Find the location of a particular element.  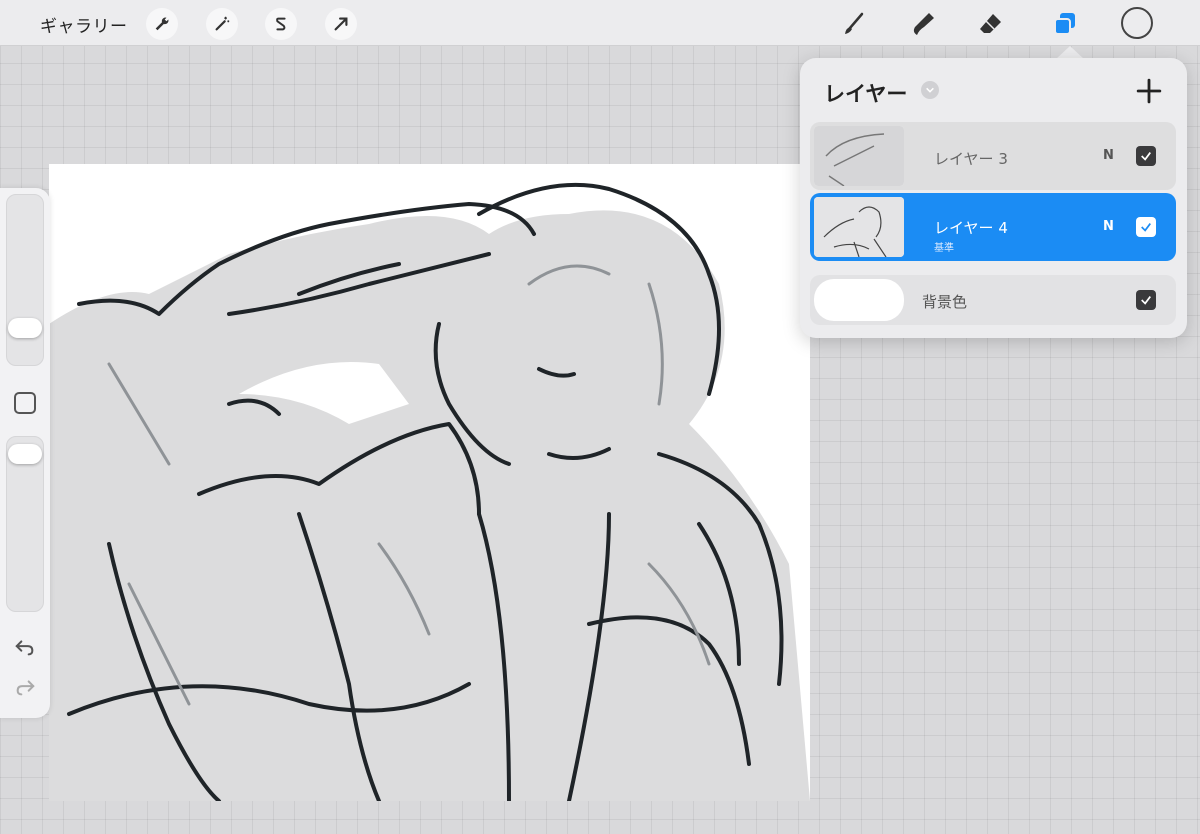

opacity-thumb is located at coordinates (25, 454).